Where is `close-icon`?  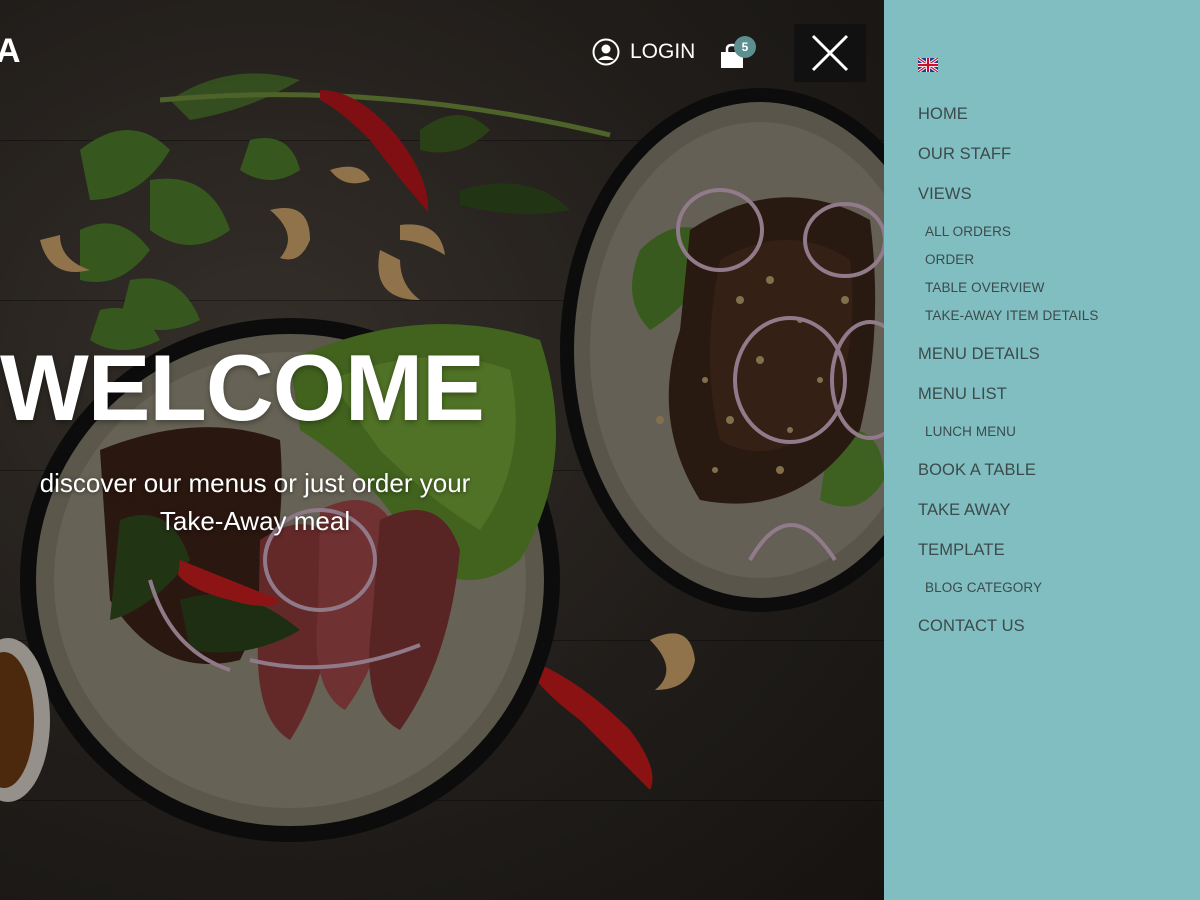
close-icon is located at coordinates (830, 53).